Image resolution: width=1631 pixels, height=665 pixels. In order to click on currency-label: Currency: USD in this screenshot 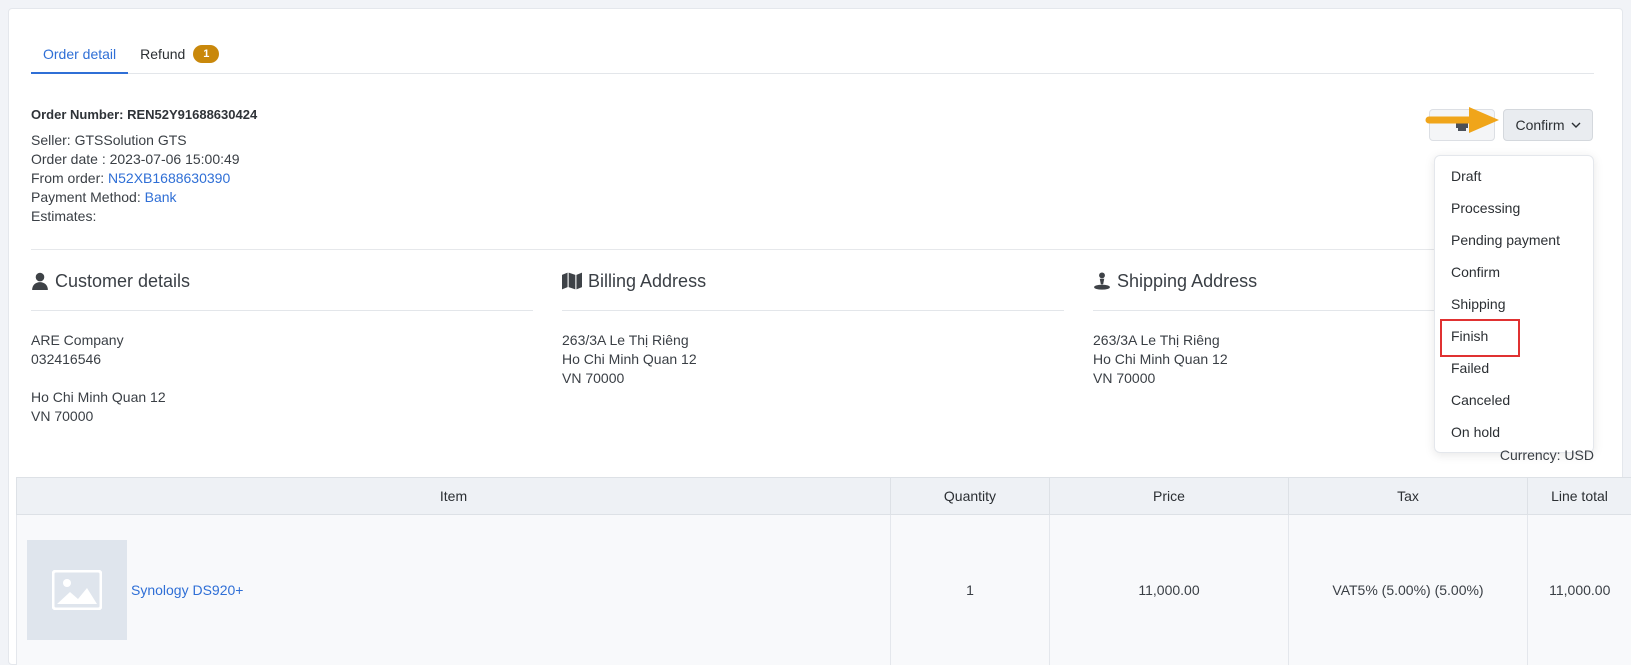, I will do `click(1546, 455)`.